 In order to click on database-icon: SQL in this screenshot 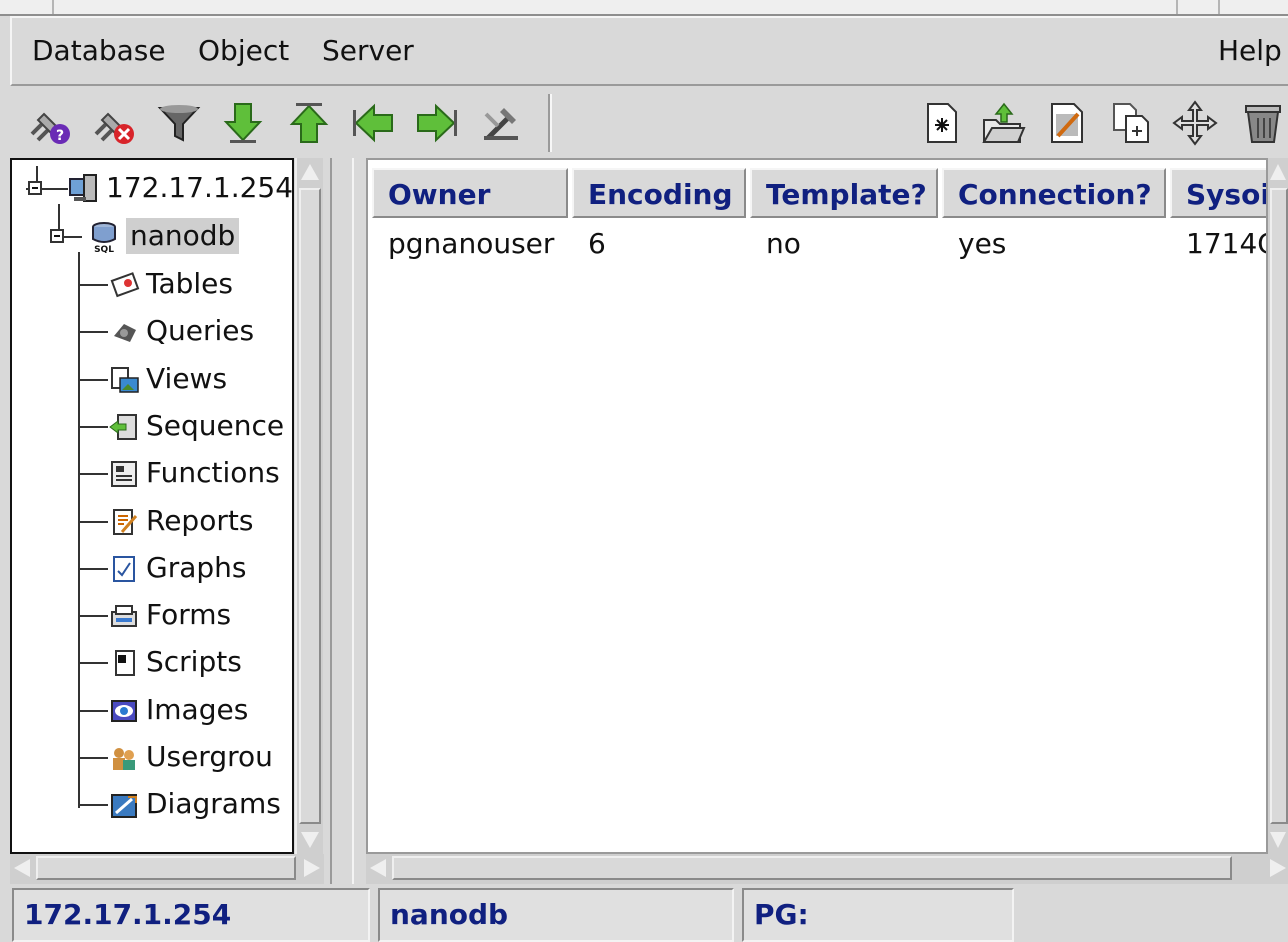, I will do `click(104, 237)`.